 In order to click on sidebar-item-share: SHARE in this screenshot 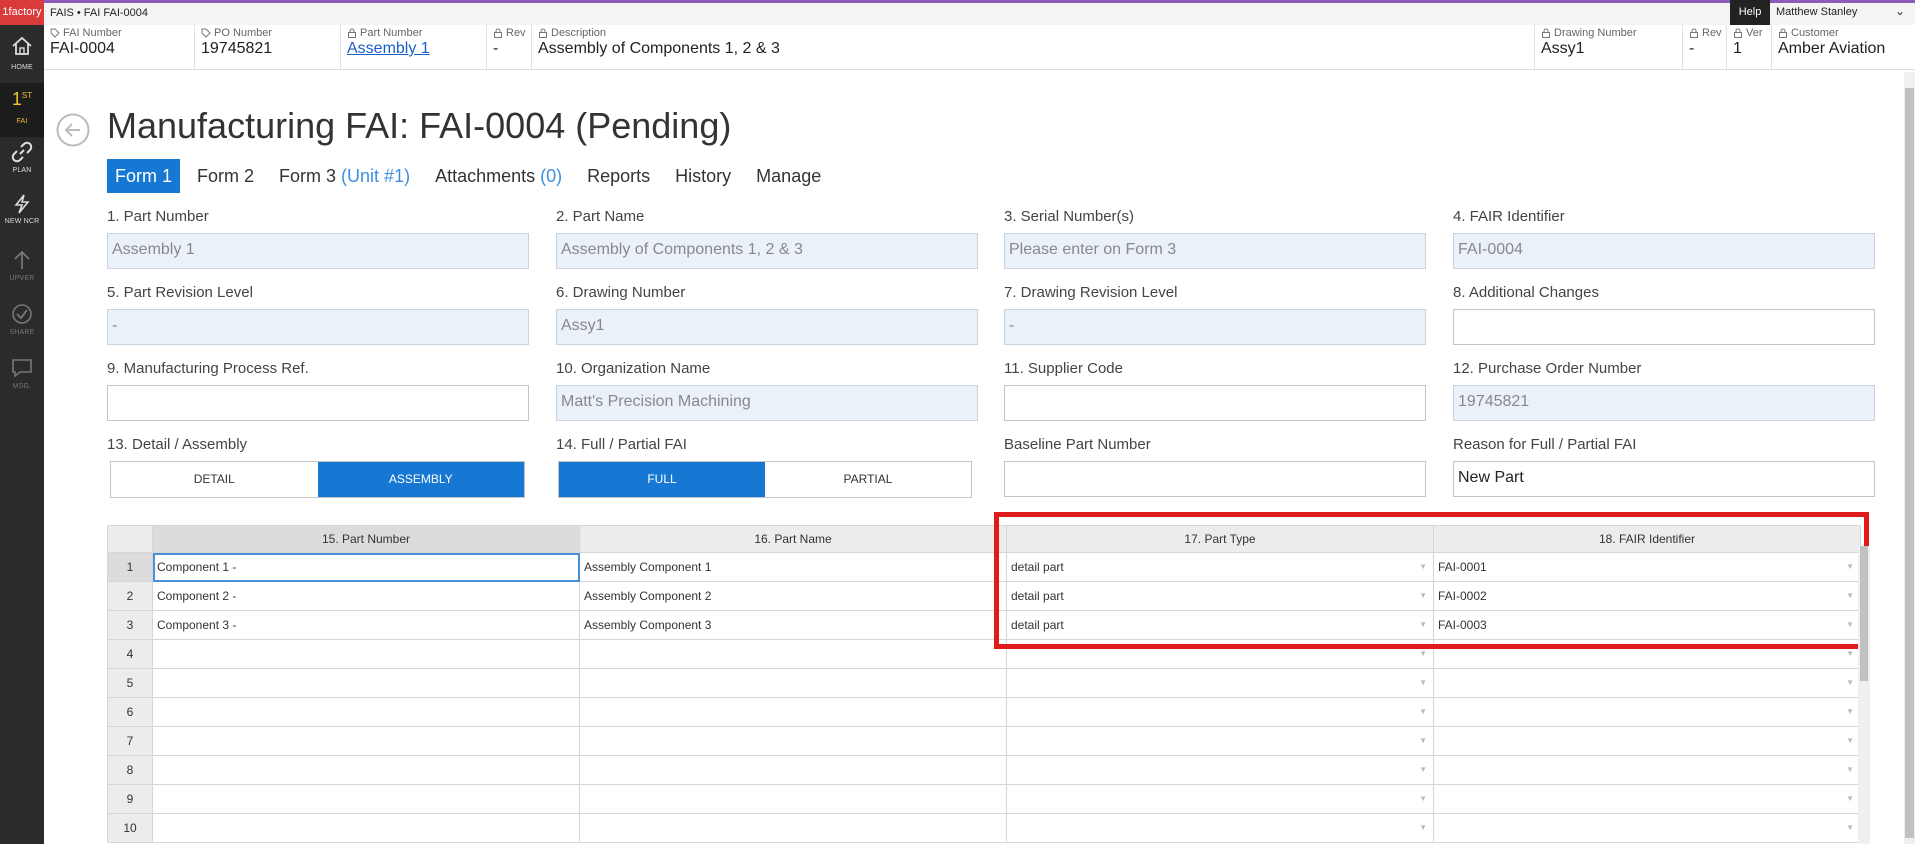, I will do `click(22, 326)`.